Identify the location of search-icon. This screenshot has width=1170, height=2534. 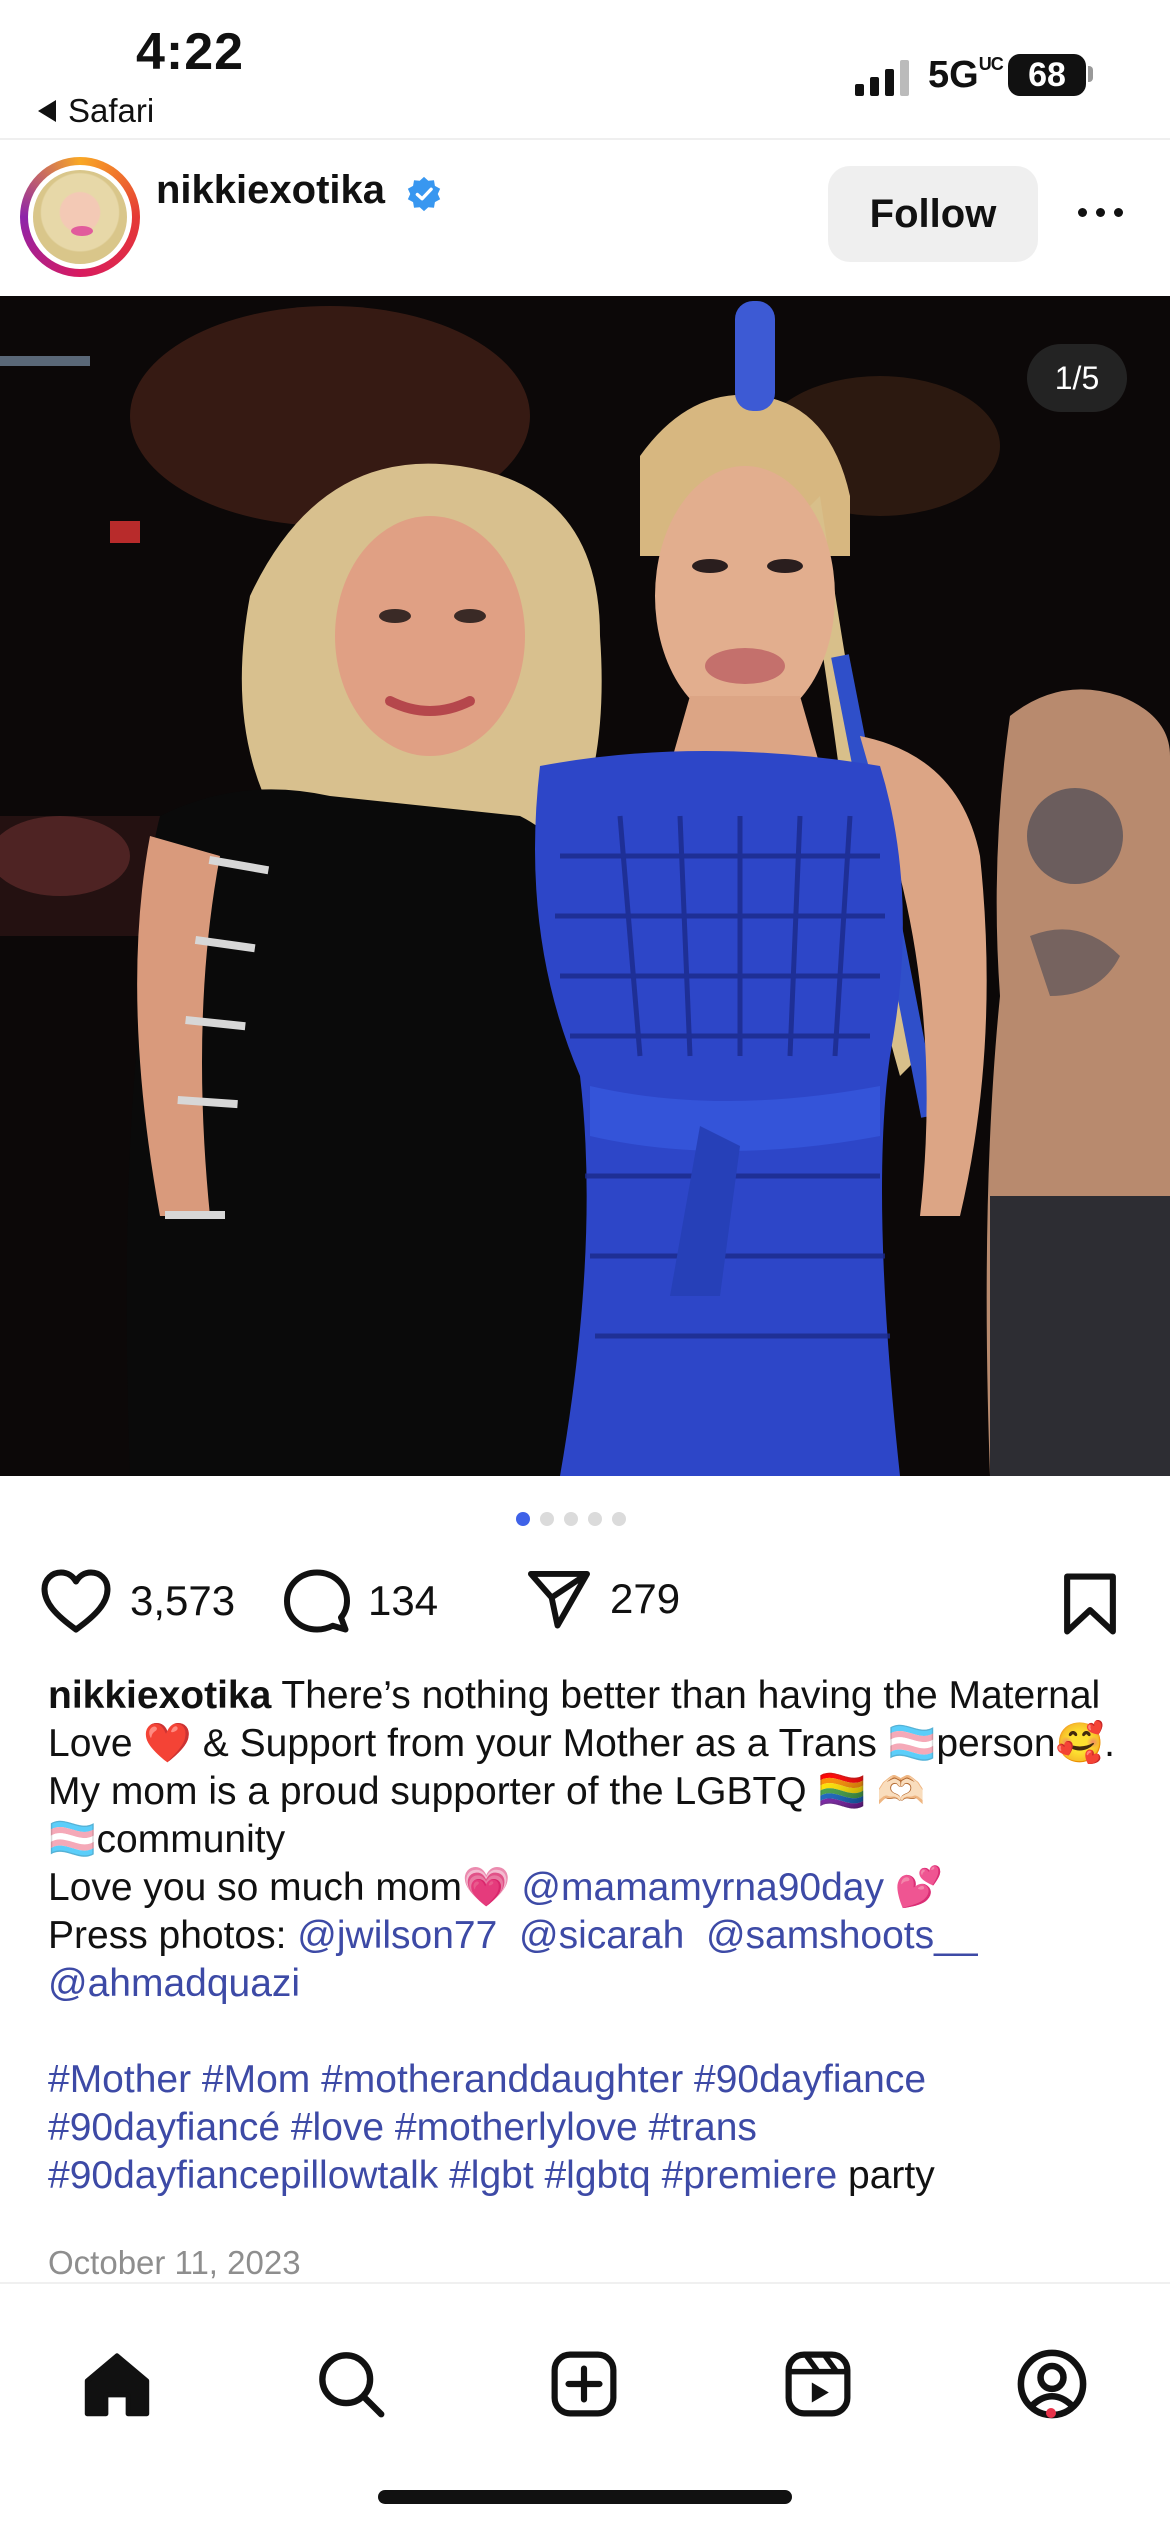
(351, 2384).